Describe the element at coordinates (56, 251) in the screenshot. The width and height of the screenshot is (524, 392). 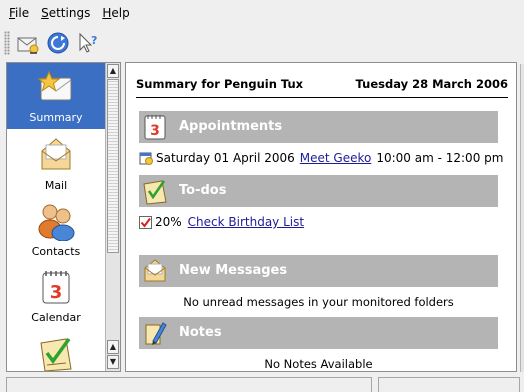
I see `sidebar-item-label: Contacts` at that location.